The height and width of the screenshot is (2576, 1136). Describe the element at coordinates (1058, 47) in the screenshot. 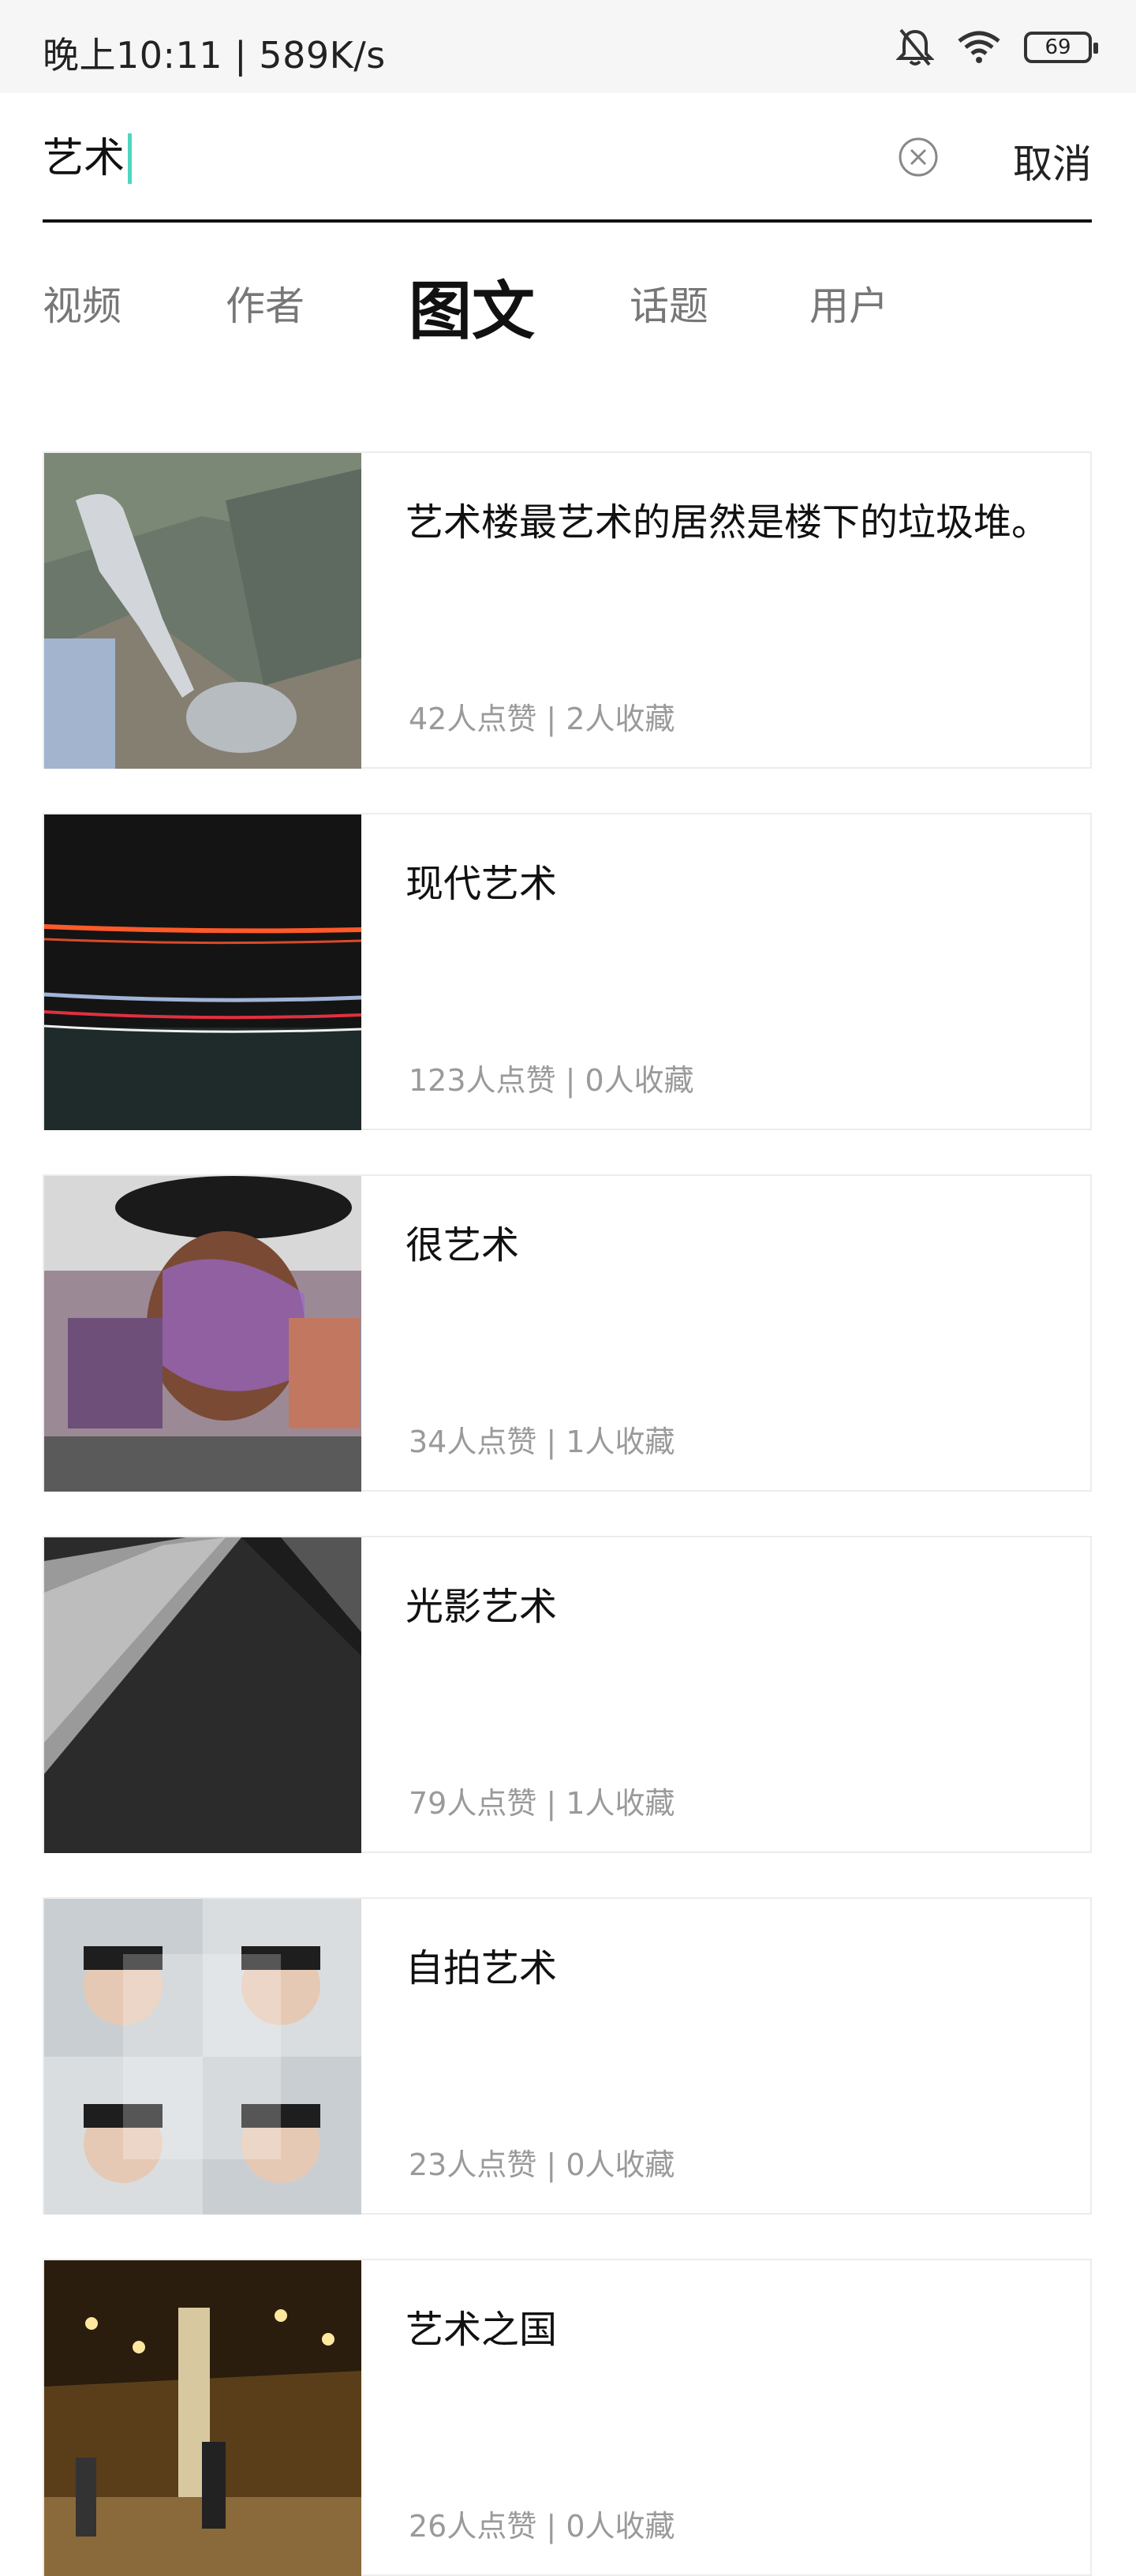

I see `battery-level: 69` at that location.